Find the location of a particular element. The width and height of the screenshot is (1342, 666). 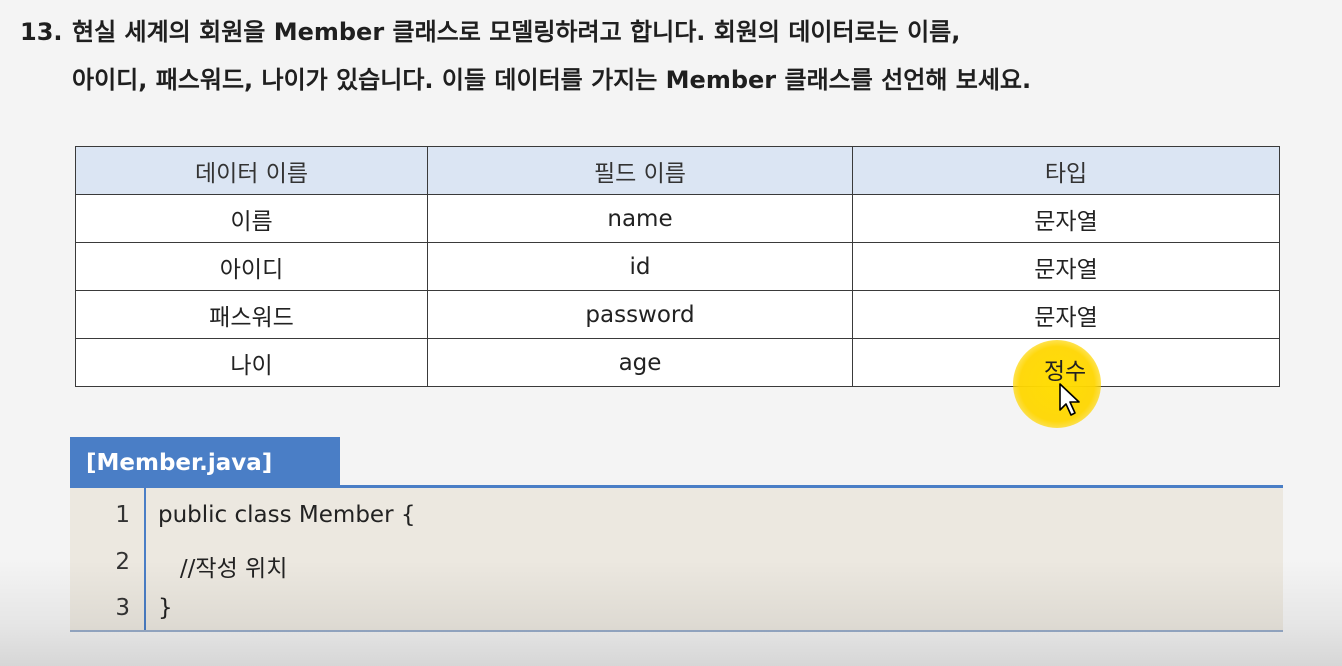

code-file-tab: [Member.java] is located at coordinates (205, 462).